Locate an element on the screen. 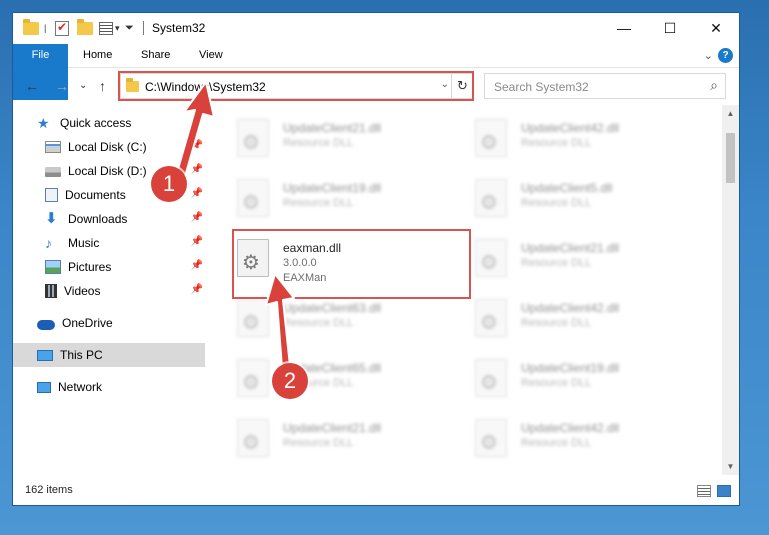 The width and height of the screenshot is (769, 535). sidebar-item-label: Local Disk (D:) is located at coordinates (107, 171).